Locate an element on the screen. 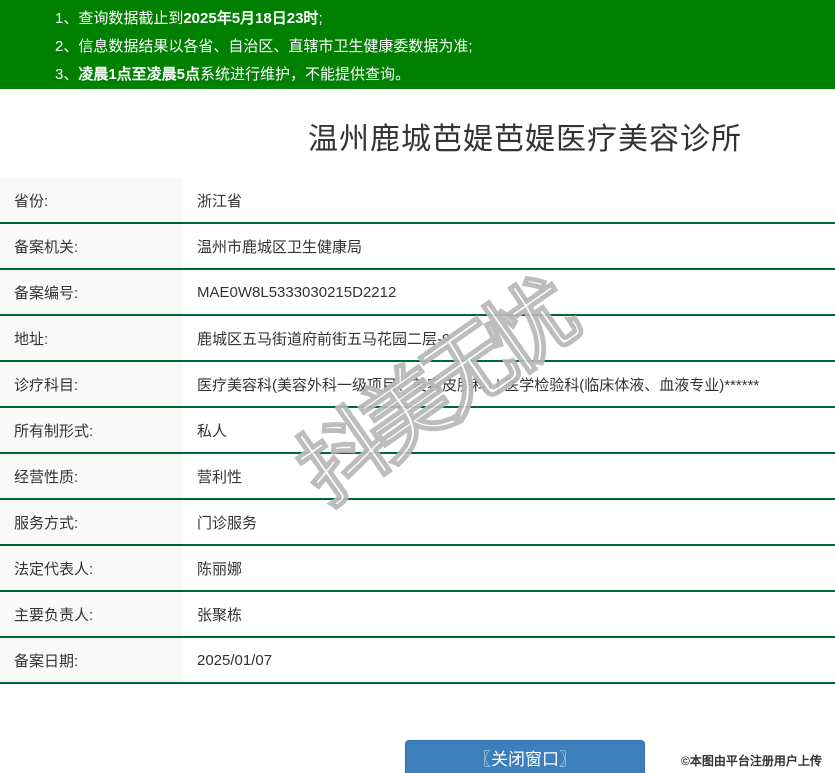 The width and height of the screenshot is (835, 773). row-label: 法定代表人: is located at coordinates (91, 568).